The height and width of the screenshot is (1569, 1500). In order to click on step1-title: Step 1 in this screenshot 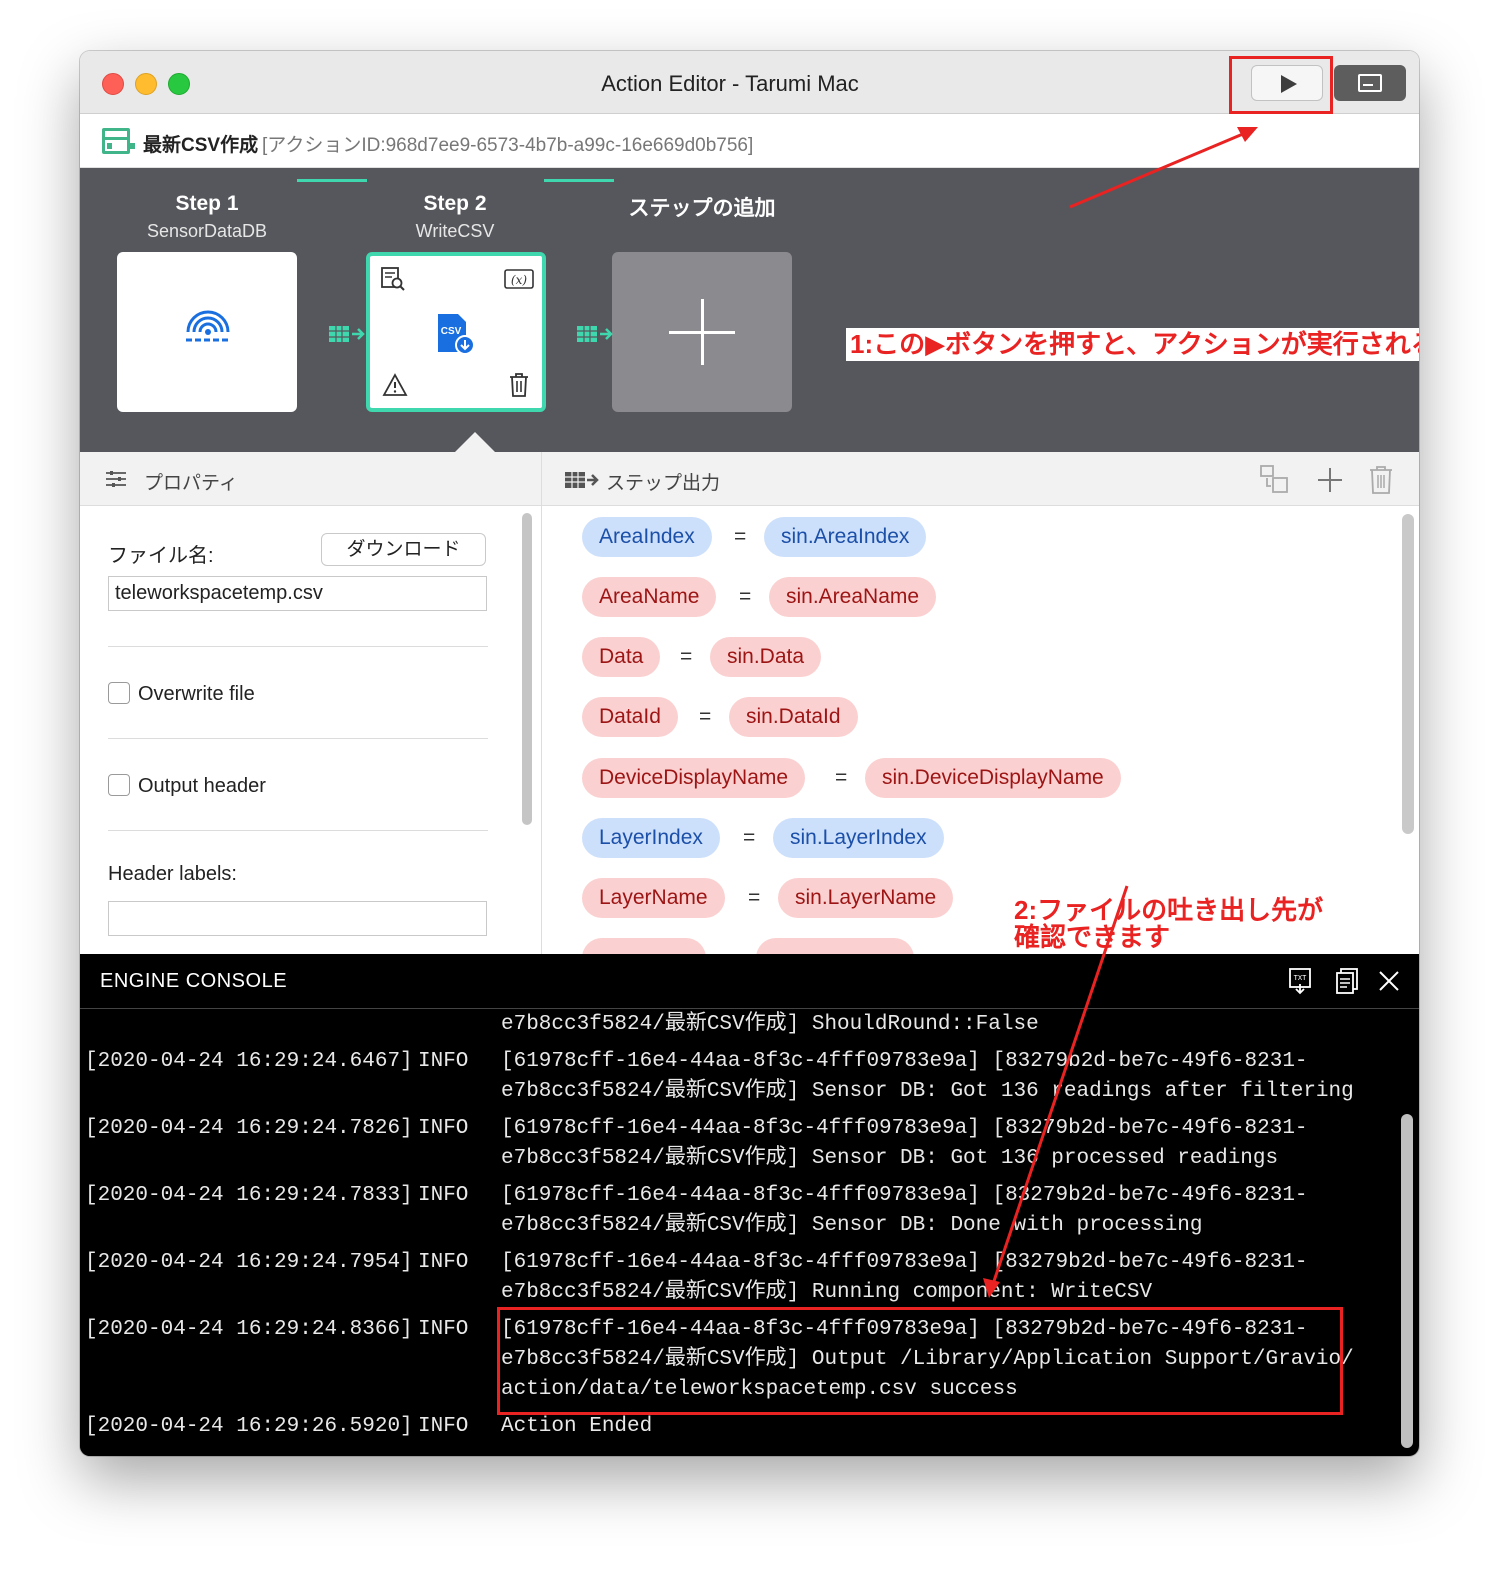, I will do `click(207, 203)`.